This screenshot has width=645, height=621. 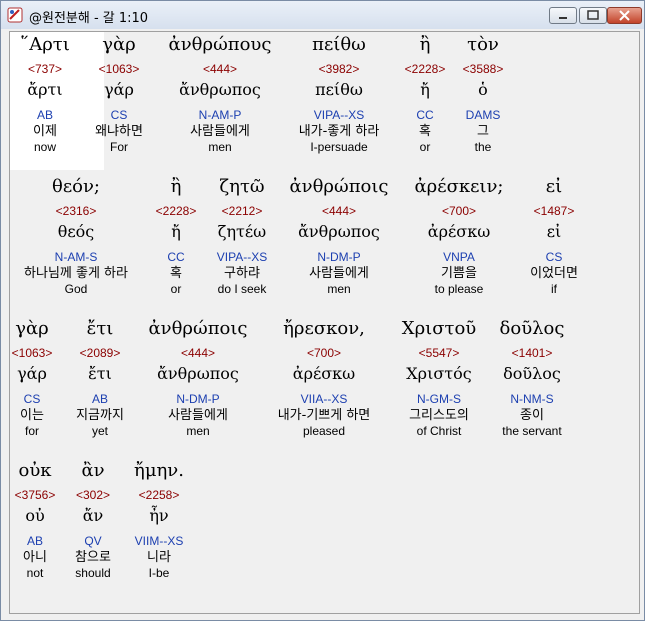 I want to click on lemma: ἦν, so click(x=159, y=515).